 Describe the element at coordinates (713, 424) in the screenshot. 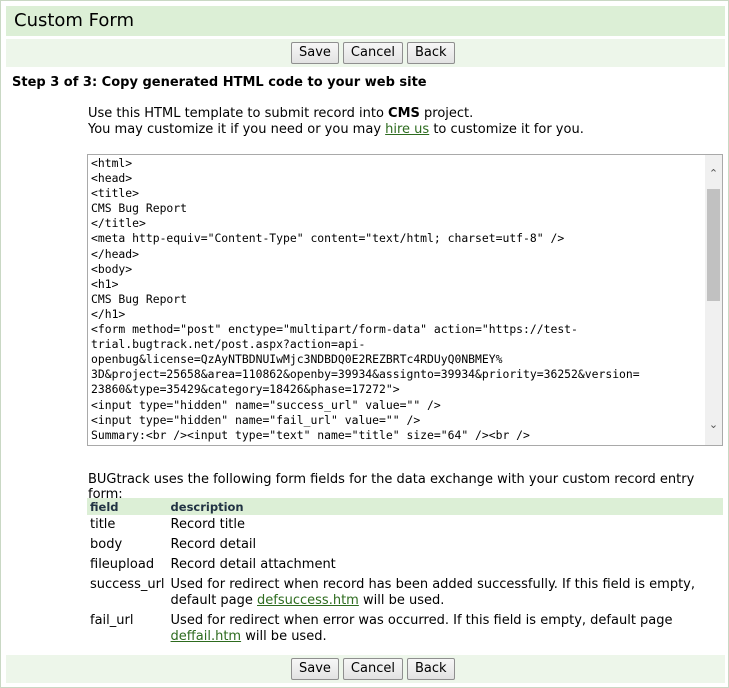

I see `chevron-down-icon: ⌄` at that location.